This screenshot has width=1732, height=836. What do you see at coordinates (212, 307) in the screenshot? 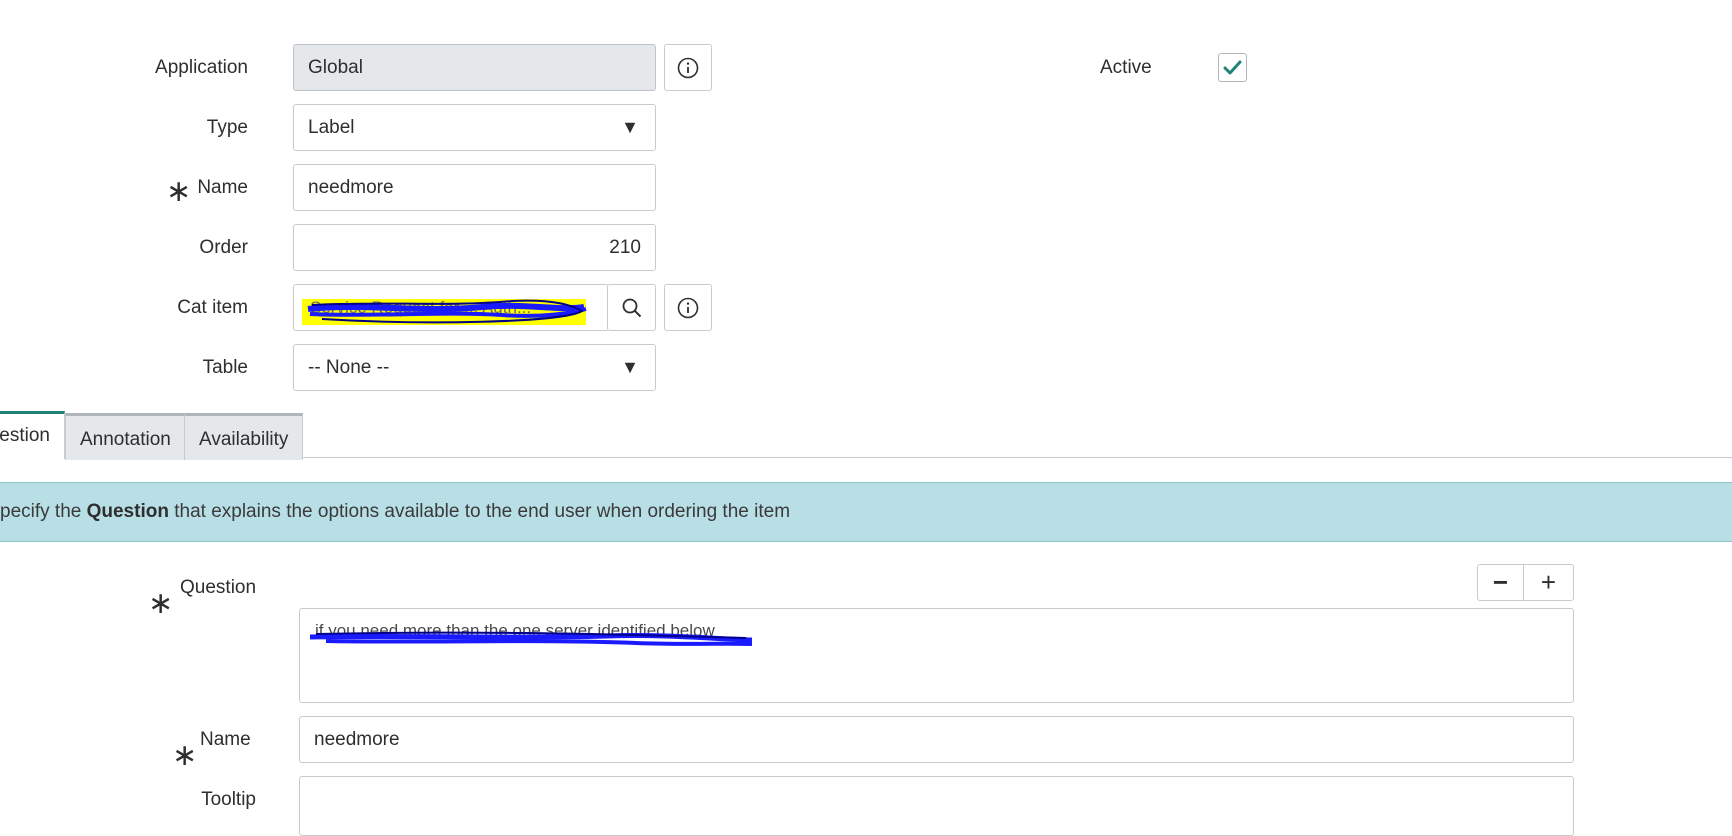
I see `cat-item-label: Cat item` at bounding box center [212, 307].